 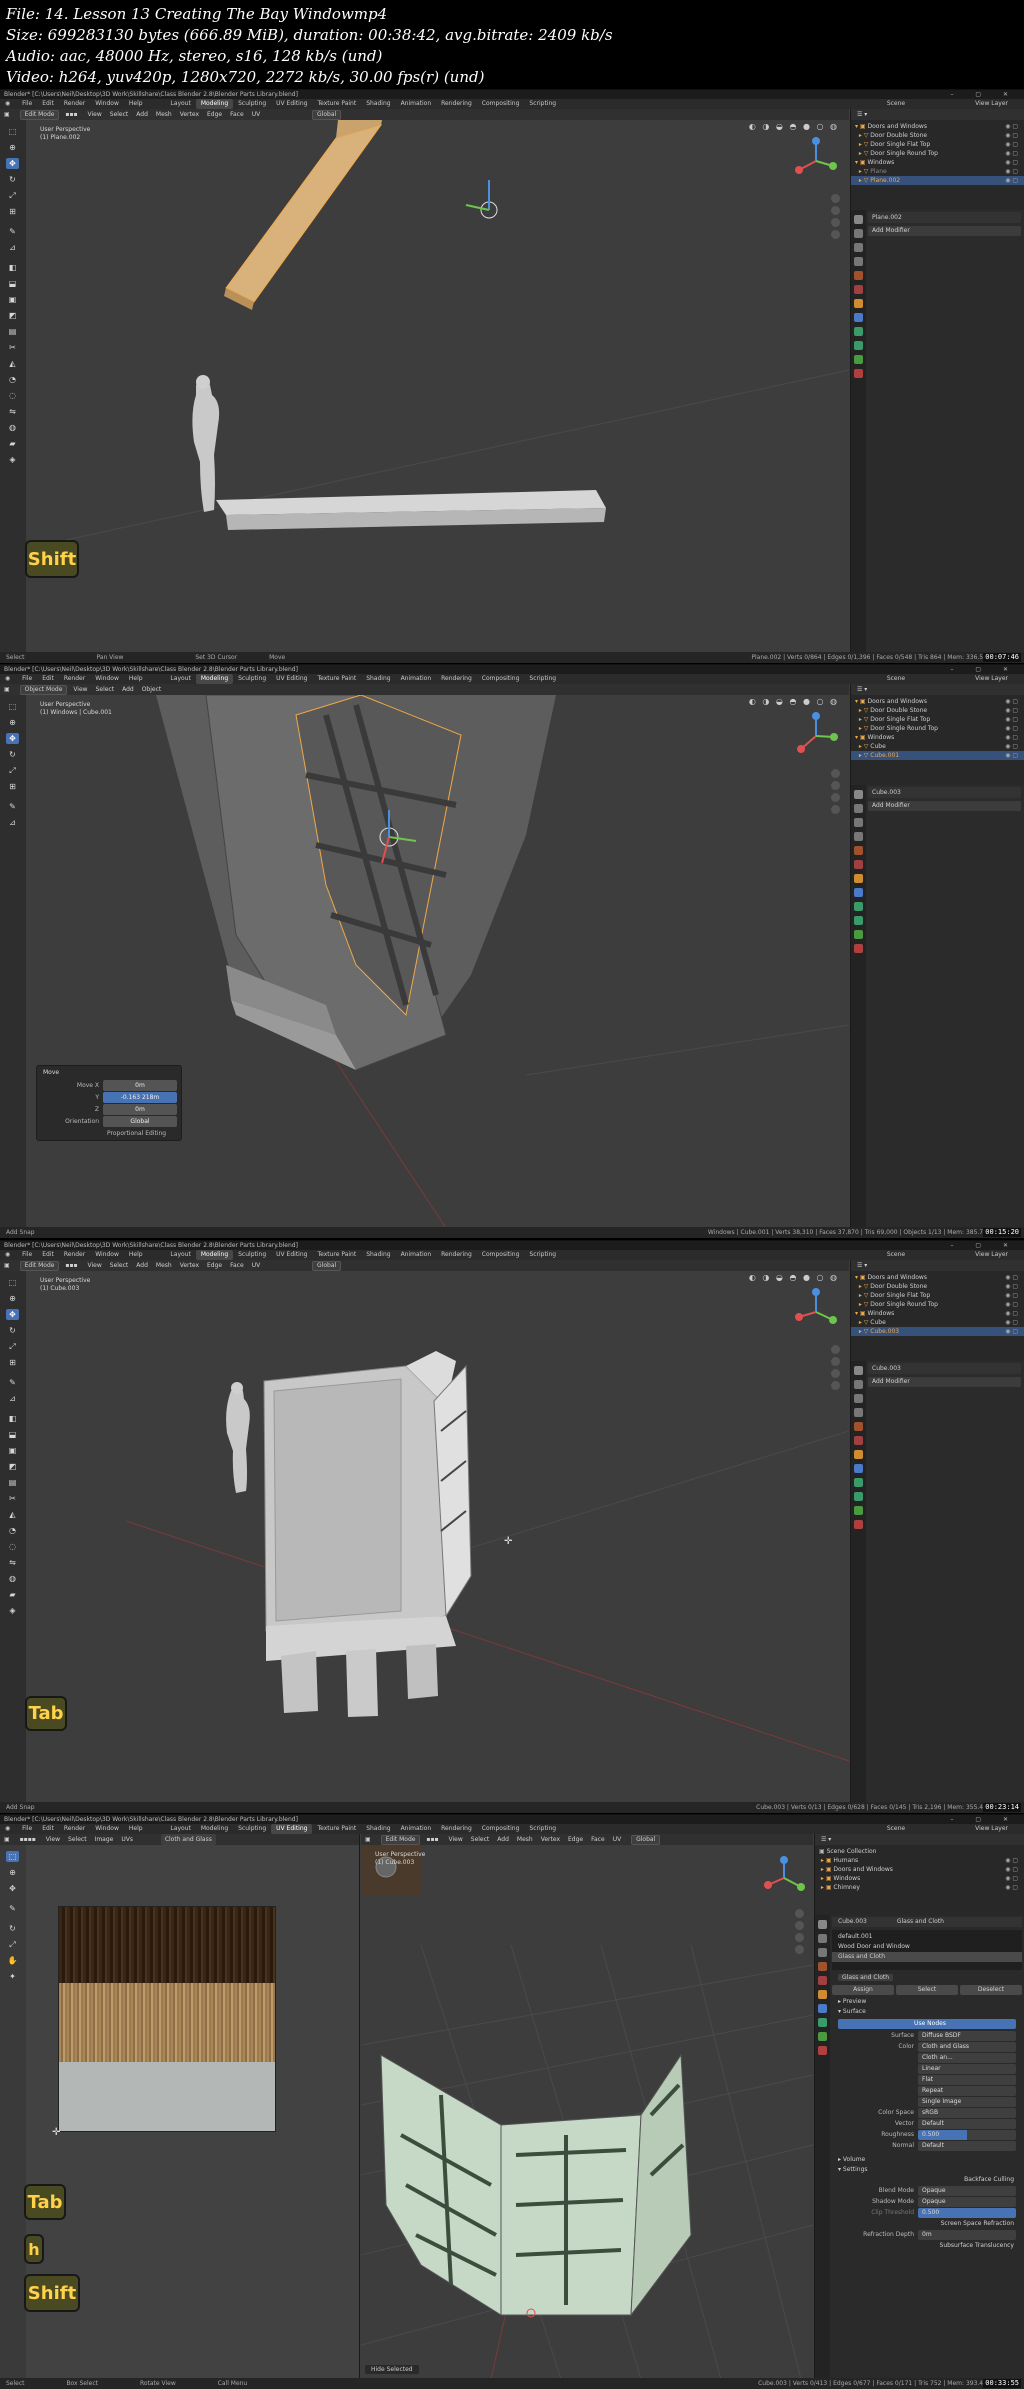 I want to click on tab-texture-paint: Texture Paint, so click(x=336, y=1829).